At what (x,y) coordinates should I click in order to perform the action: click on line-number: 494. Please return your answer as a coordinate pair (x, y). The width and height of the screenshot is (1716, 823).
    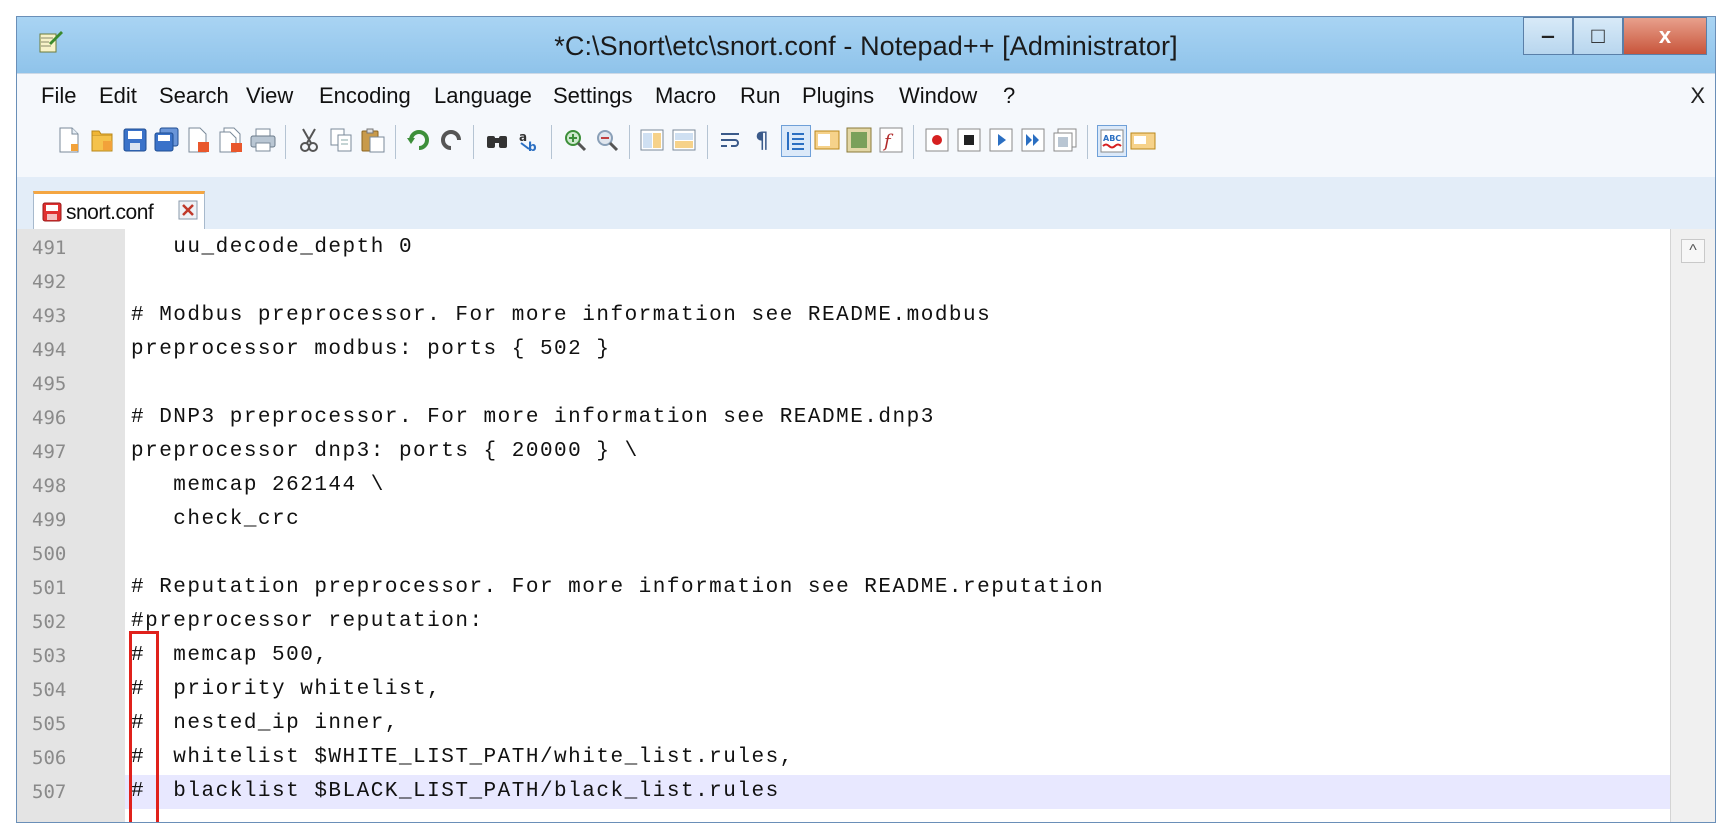
    Looking at the image, I should click on (49, 350).